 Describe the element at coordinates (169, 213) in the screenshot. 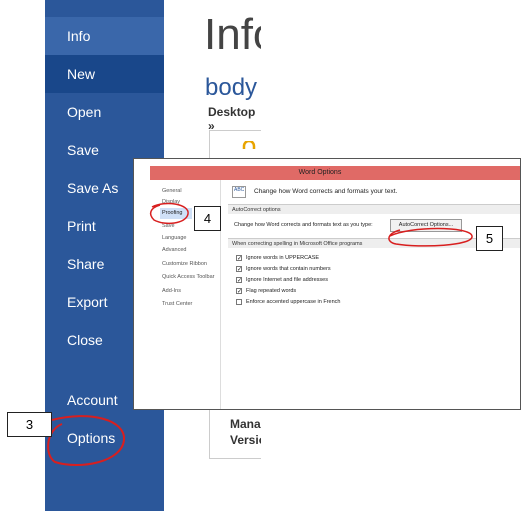

I see `proofing-circle-annotation` at that location.